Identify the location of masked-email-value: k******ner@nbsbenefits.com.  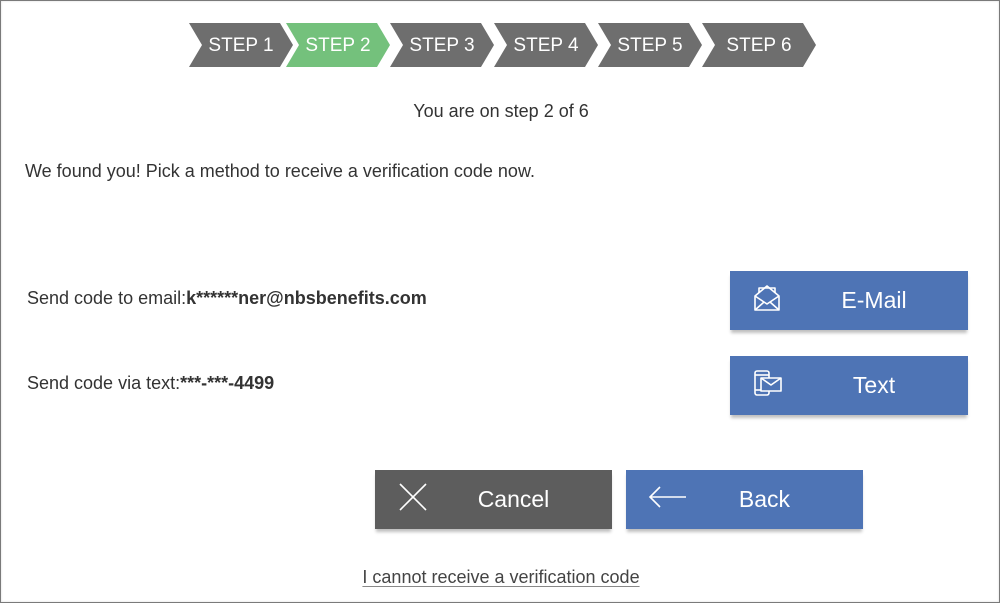
(306, 298).